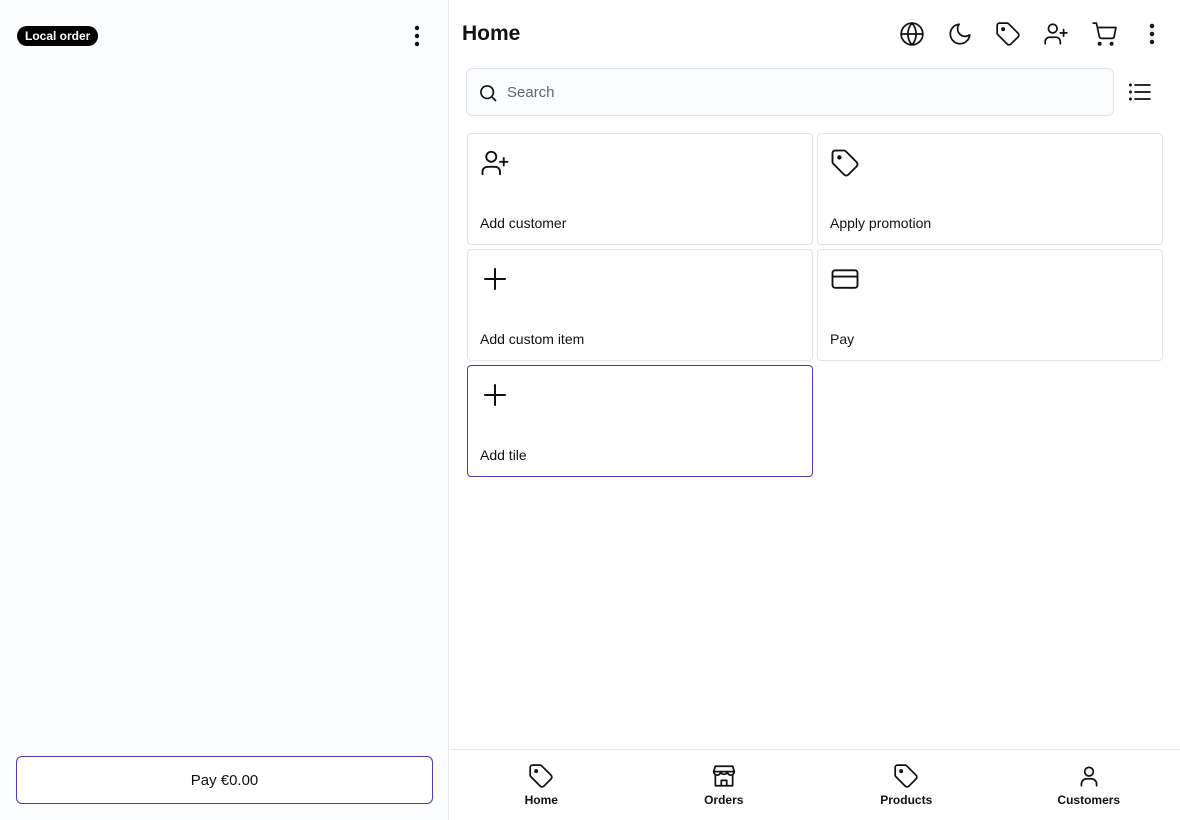 This screenshot has height=820, width=1180. I want to click on theme-toggle-button, so click(960, 34).